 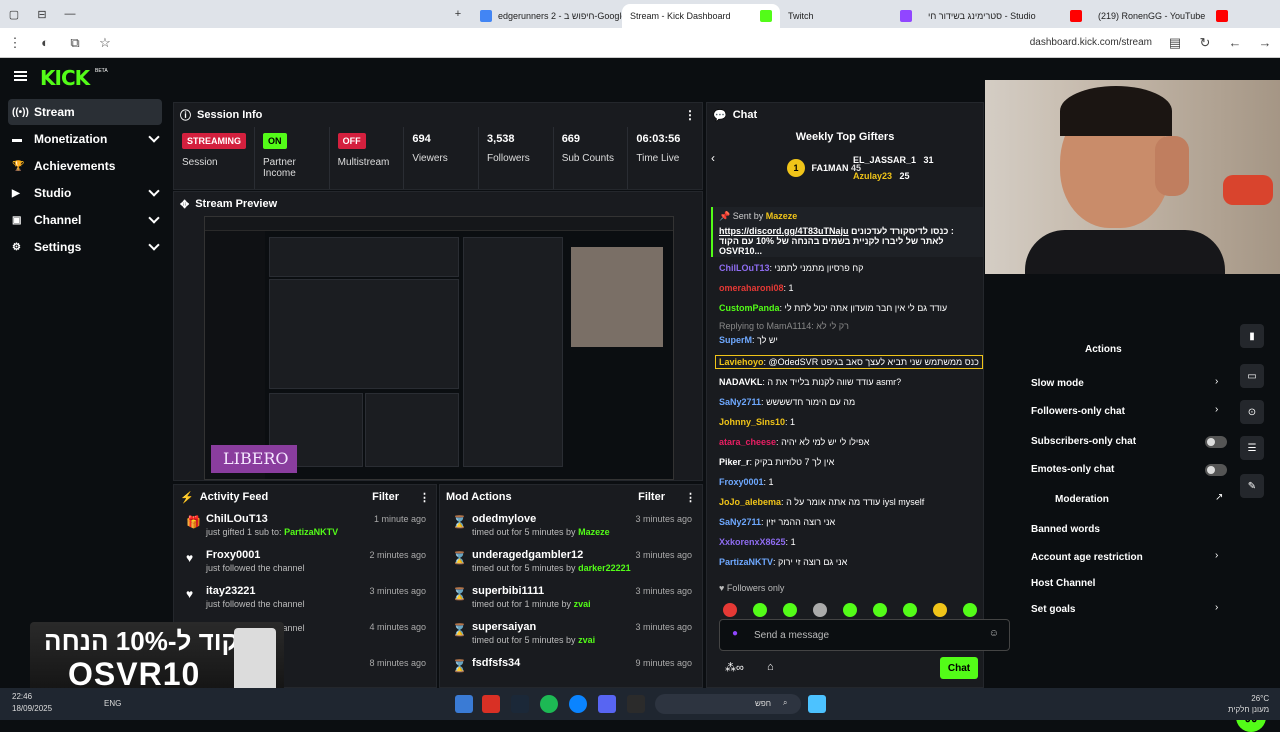 I want to click on weather-widget: 26°C מעונן חלקית, so click(x=1248, y=704).